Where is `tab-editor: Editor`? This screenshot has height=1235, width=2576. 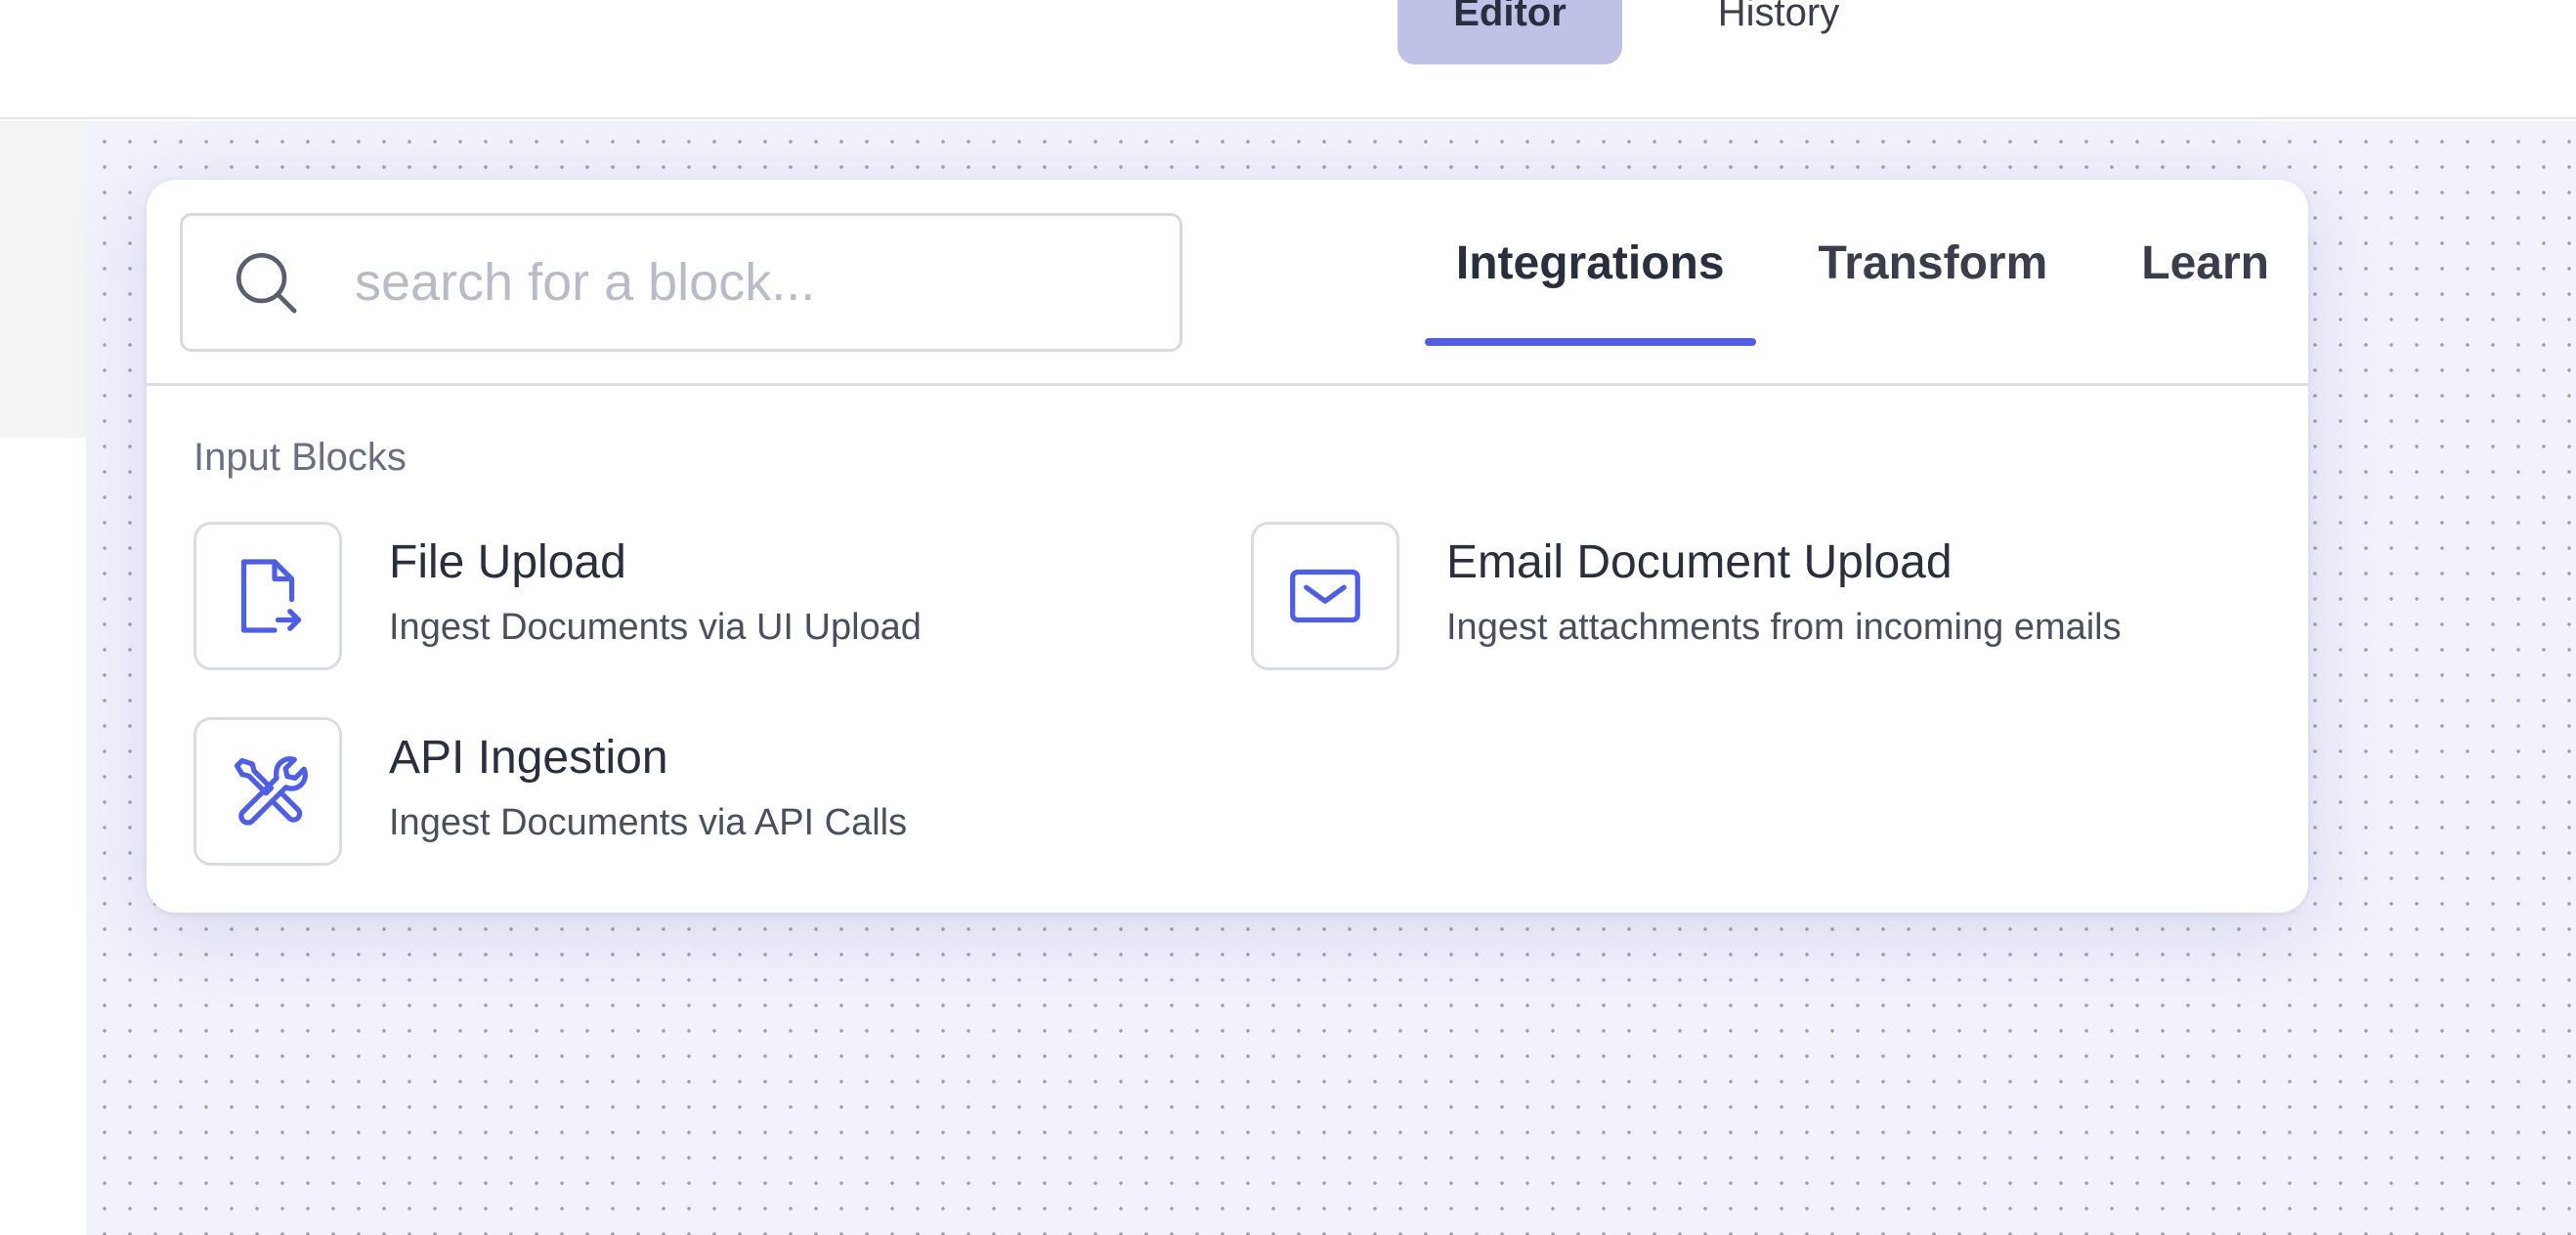
tab-editor: Editor is located at coordinates (1510, 32).